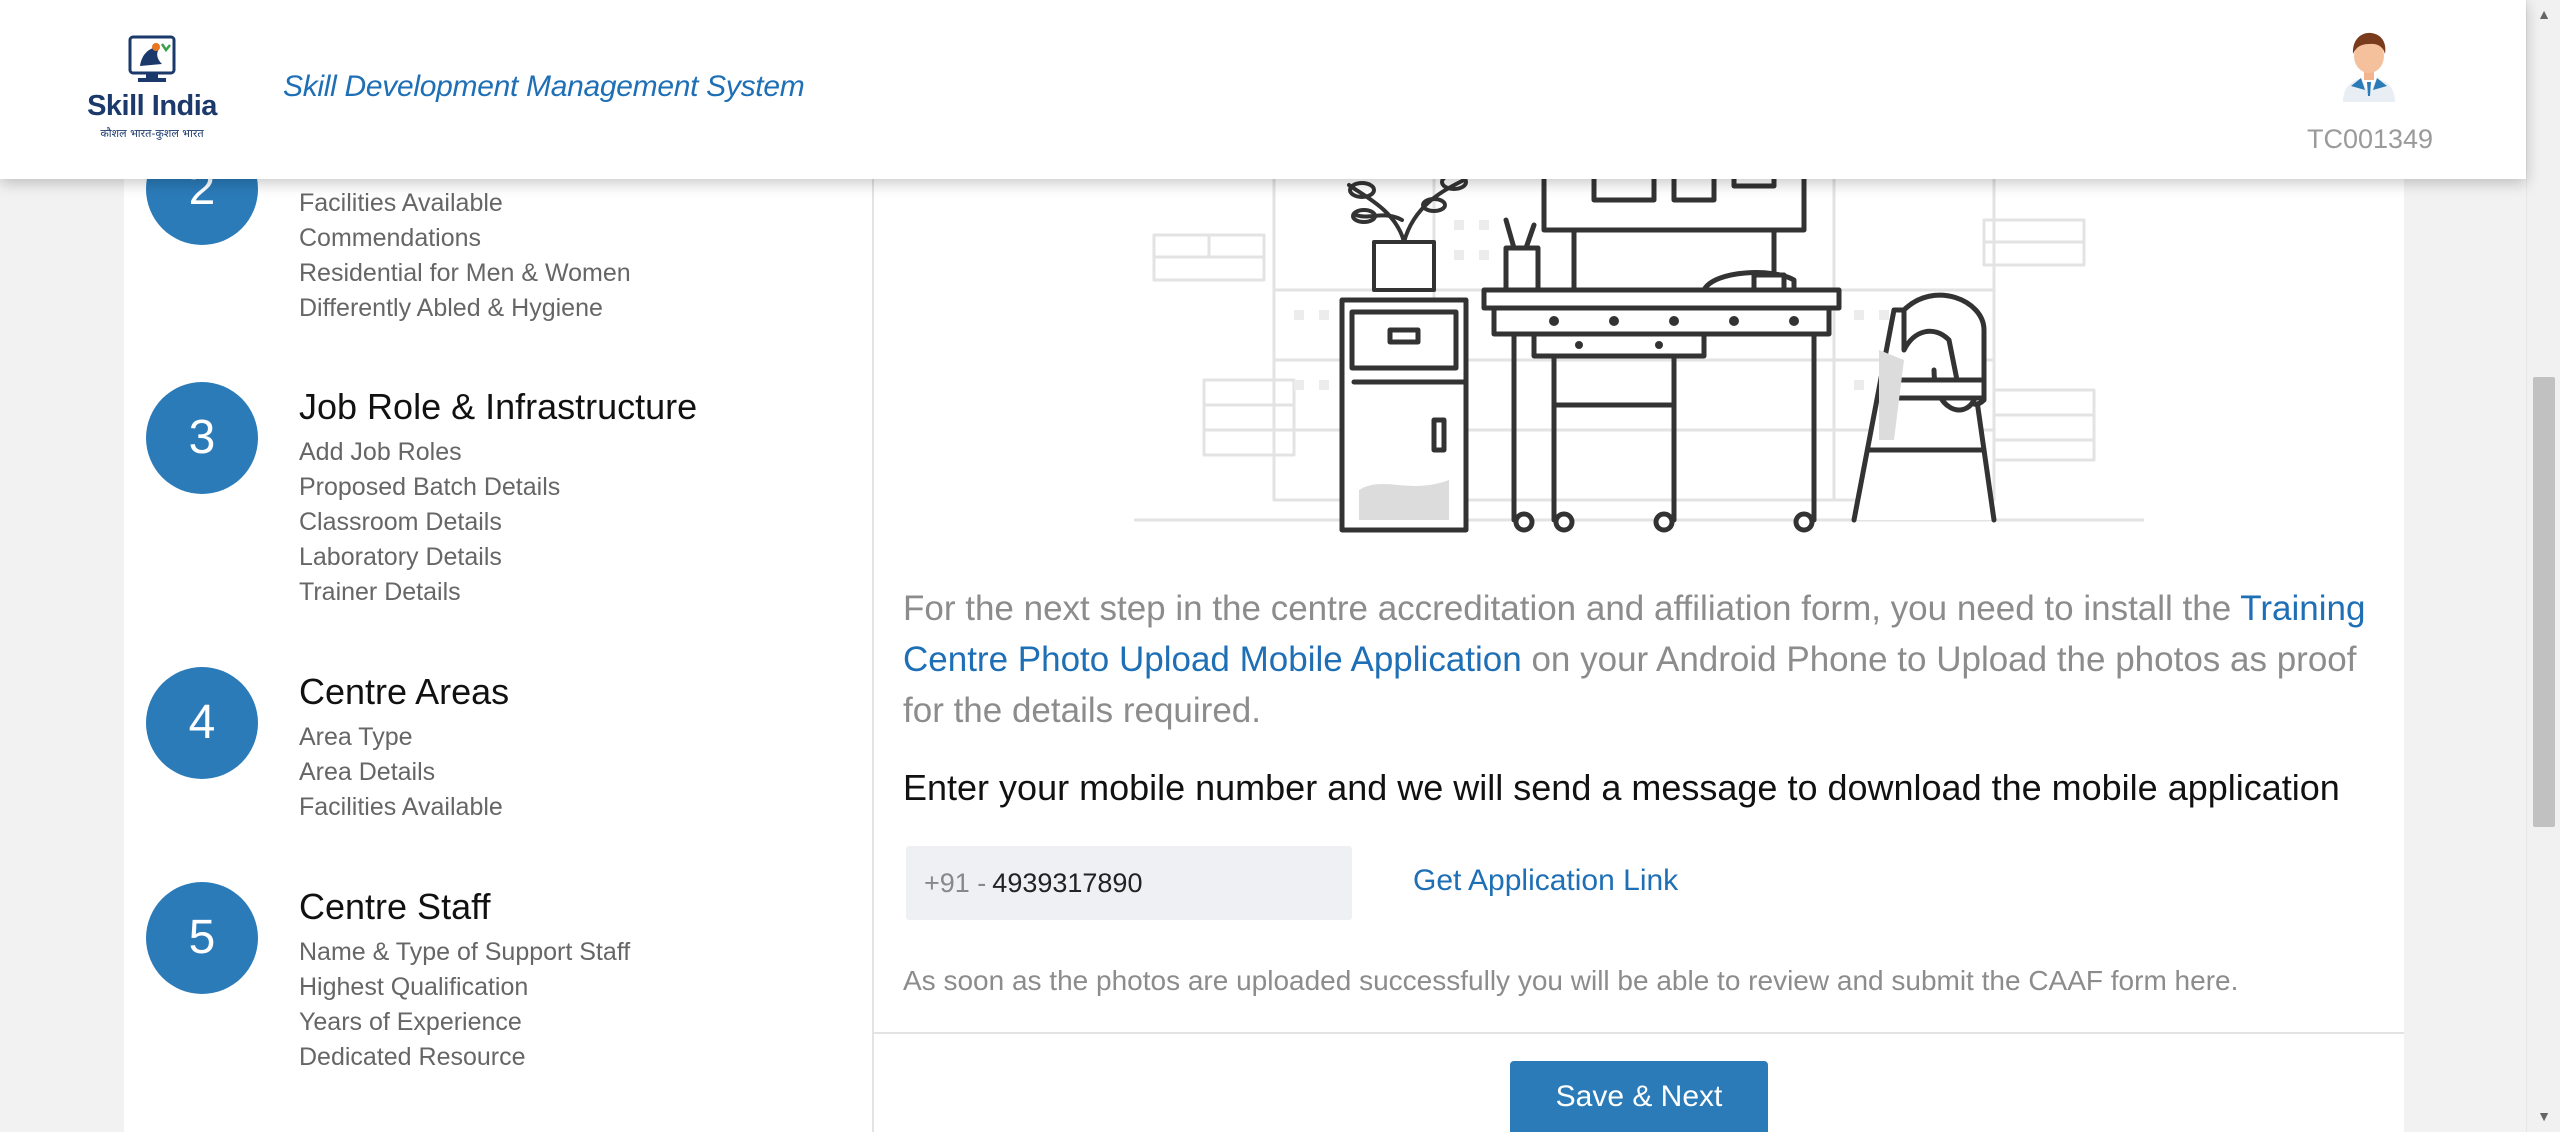  I want to click on step-number-circle: 3, so click(202, 438).